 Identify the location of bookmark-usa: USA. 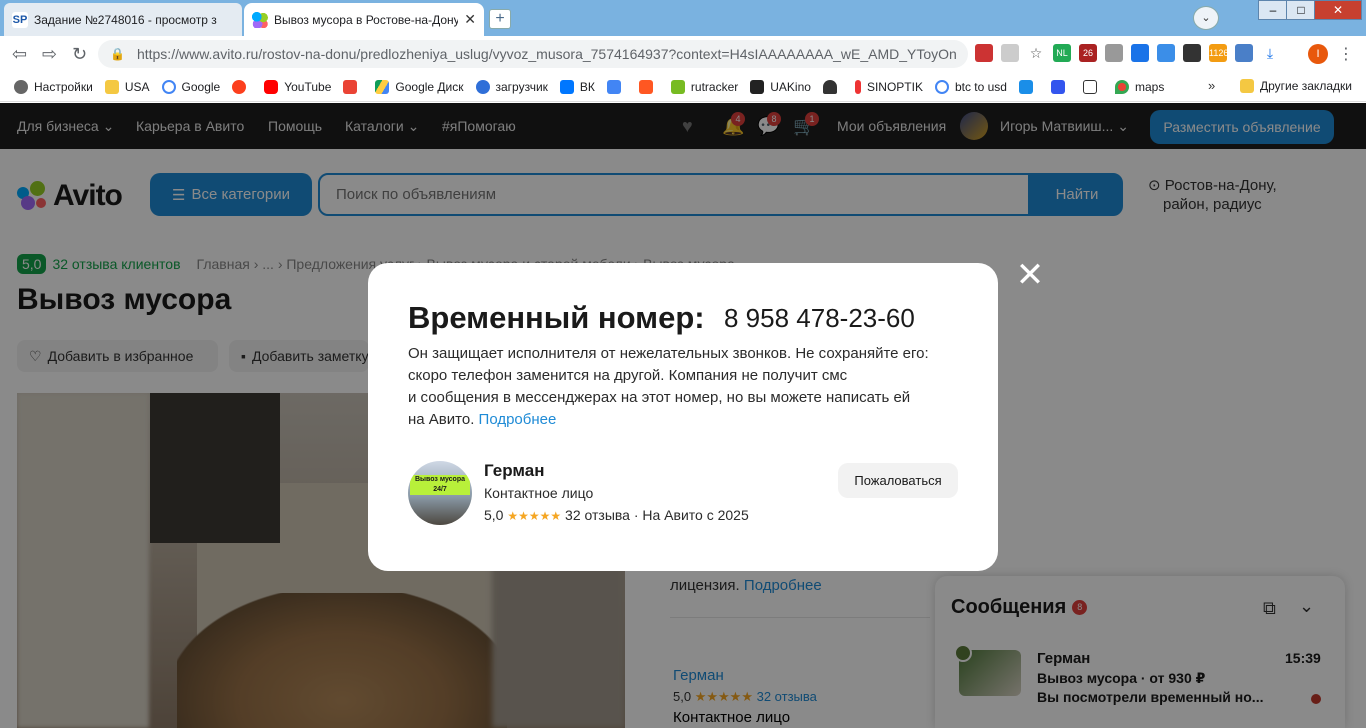
(127, 86).